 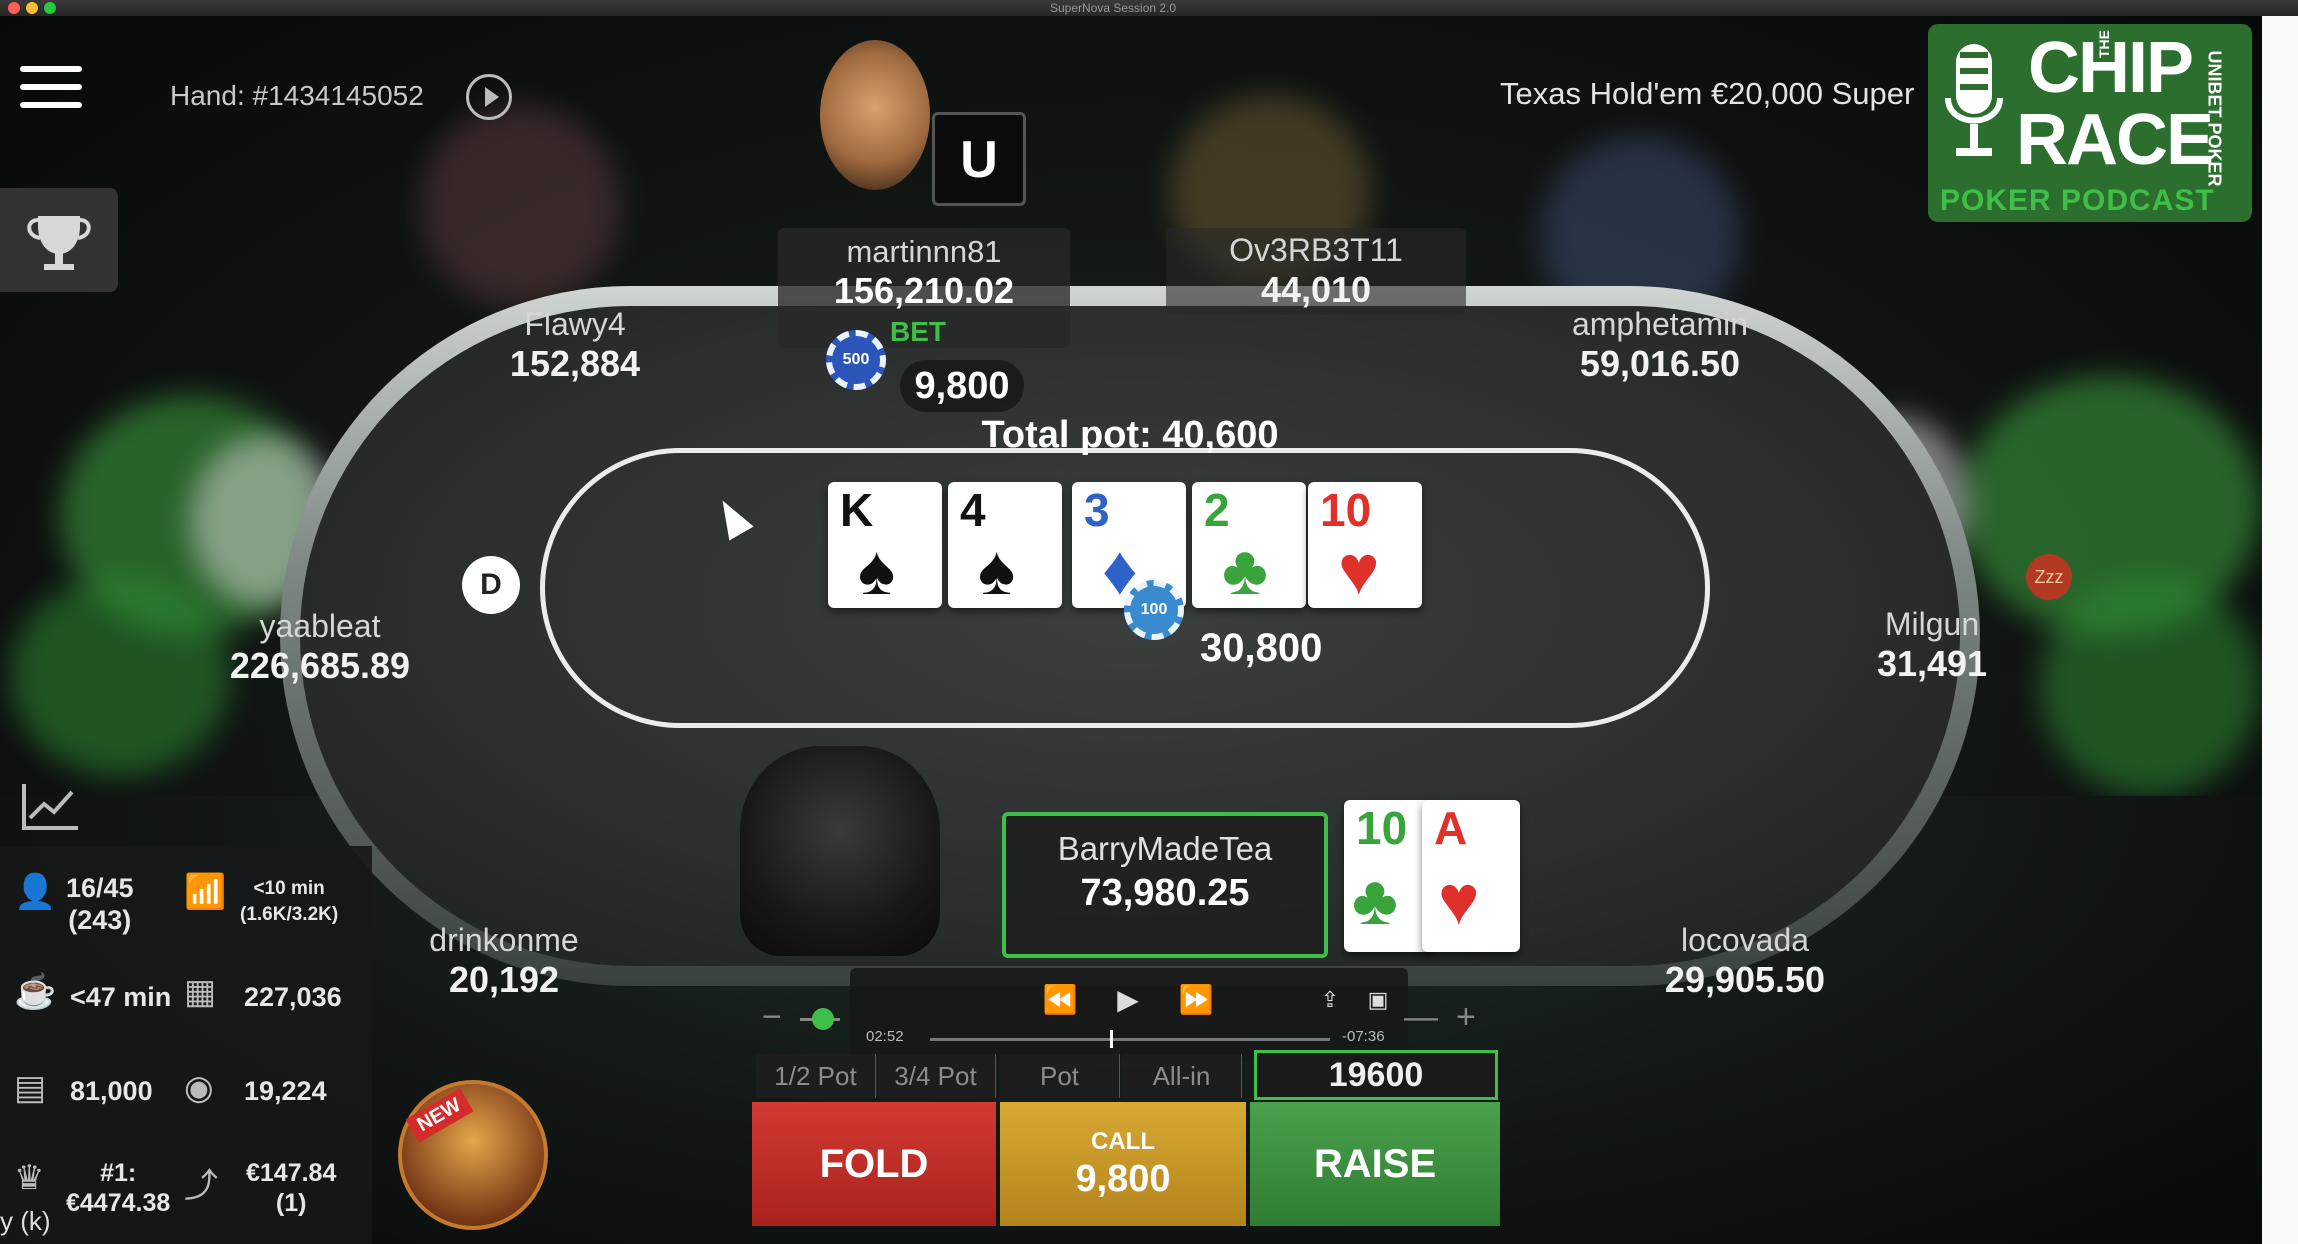 What do you see at coordinates (823, 1019) in the screenshot?
I see `bet-slider-knob` at bounding box center [823, 1019].